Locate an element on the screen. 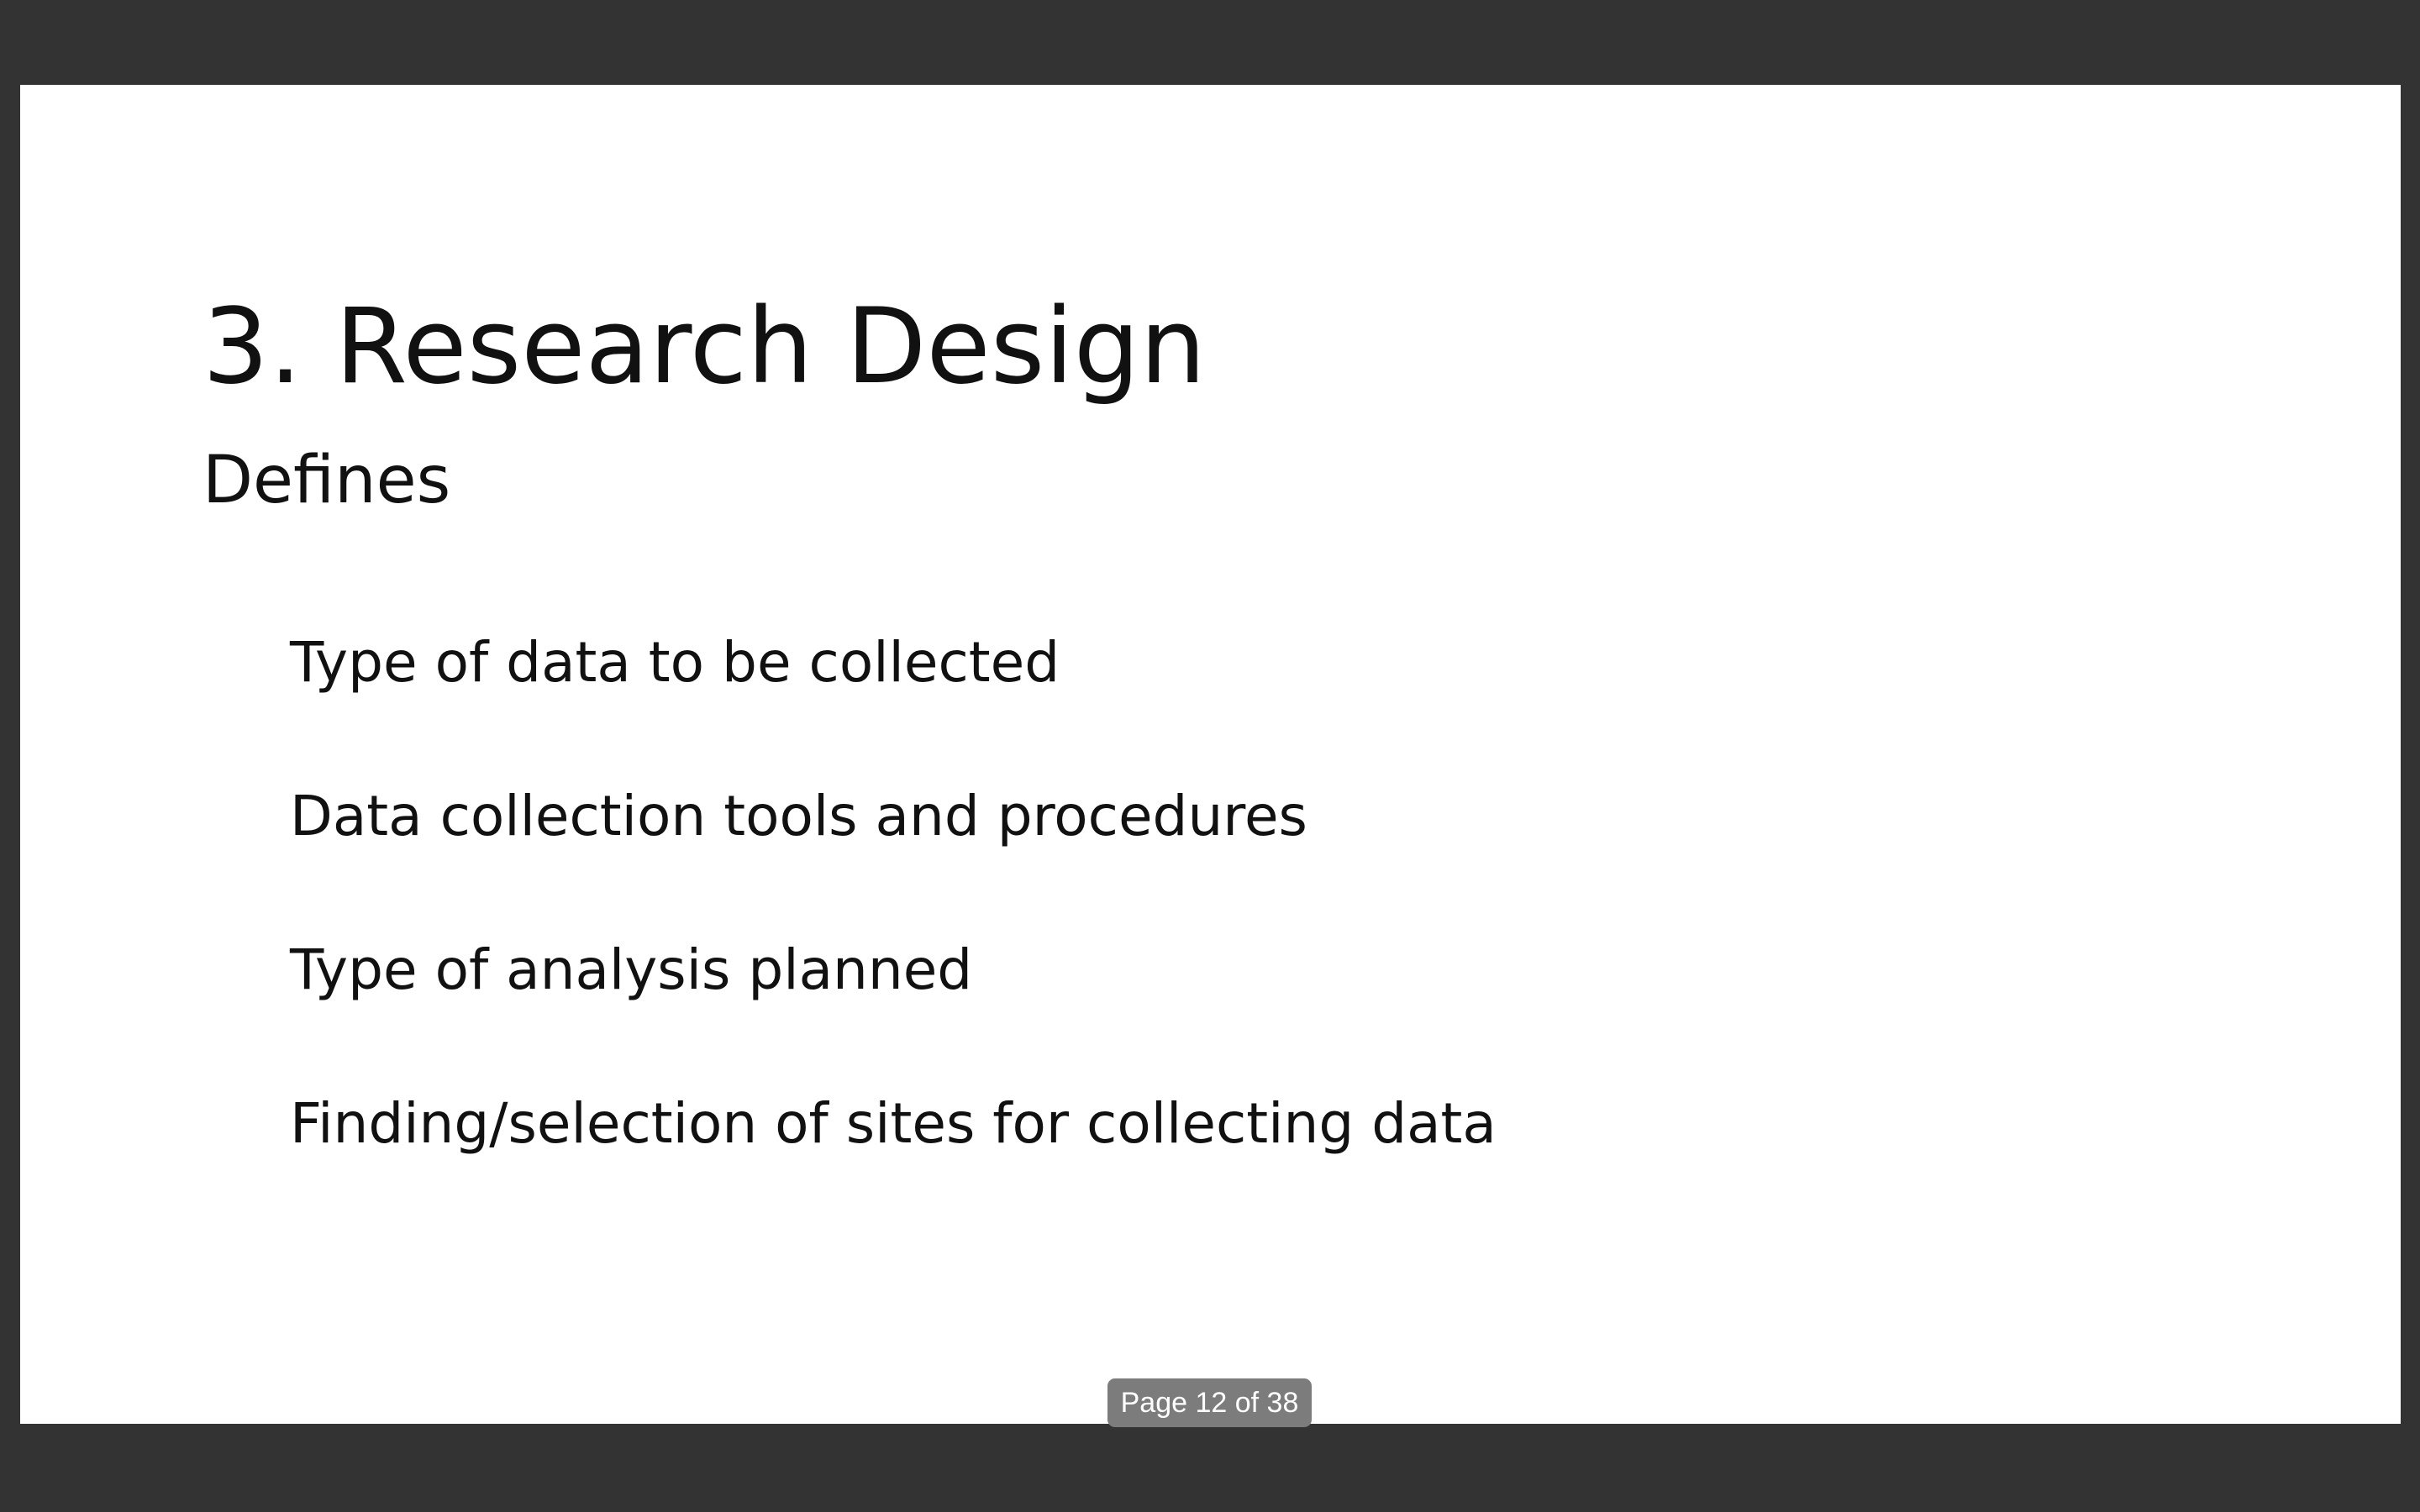  bullet-item: Data collection tools and procedures is located at coordinates (798, 816).